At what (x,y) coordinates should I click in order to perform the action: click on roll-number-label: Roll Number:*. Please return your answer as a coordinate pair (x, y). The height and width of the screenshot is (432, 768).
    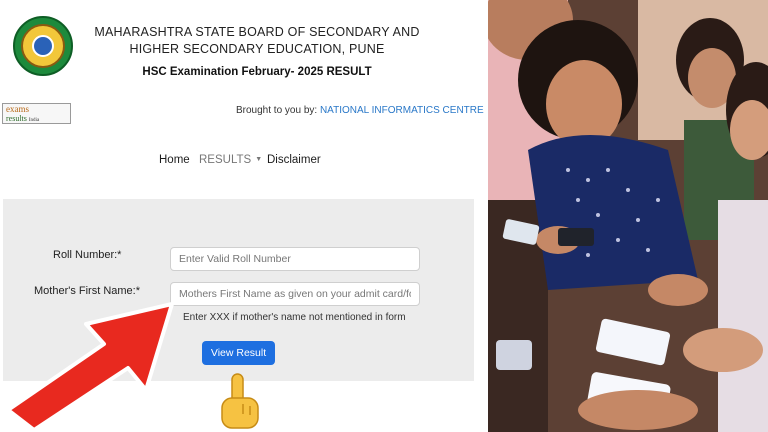
    Looking at the image, I should click on (87, 255).